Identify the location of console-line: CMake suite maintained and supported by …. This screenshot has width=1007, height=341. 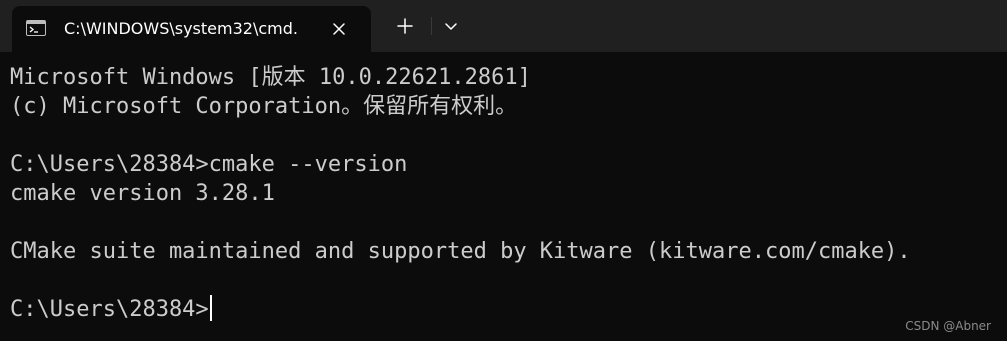
(460, 251).